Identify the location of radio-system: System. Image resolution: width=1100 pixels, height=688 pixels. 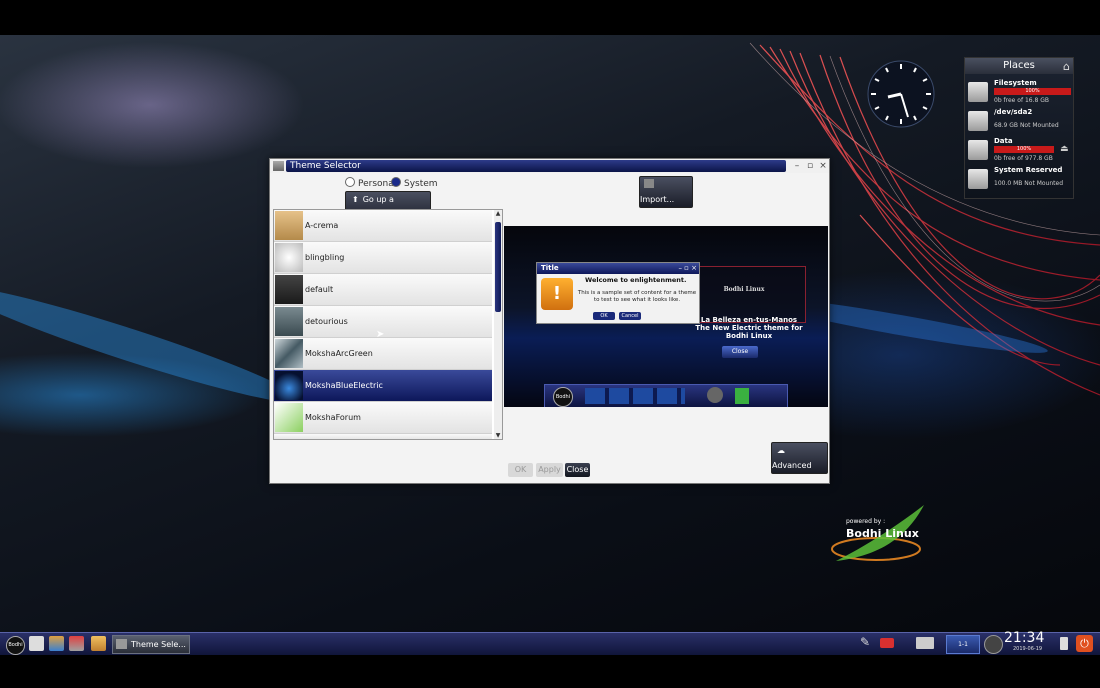
(414, 183).